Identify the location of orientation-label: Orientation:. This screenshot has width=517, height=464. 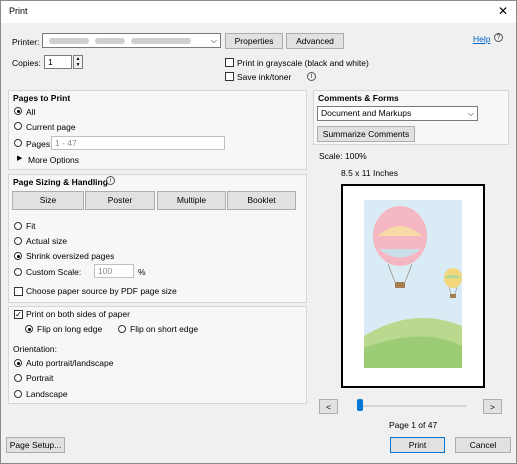
(35, 349).